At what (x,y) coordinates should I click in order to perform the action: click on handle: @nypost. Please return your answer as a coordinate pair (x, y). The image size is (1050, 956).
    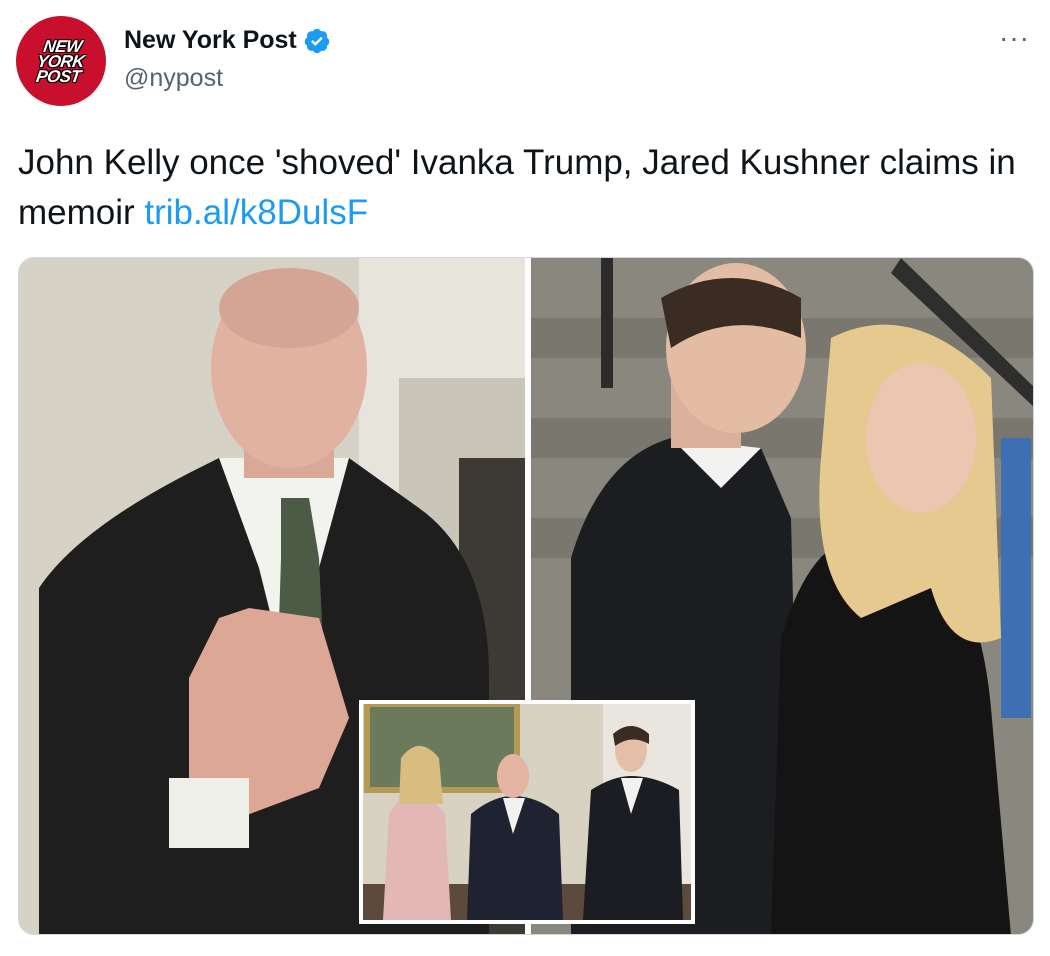
    Looking at the image, I should click on (173, 78).